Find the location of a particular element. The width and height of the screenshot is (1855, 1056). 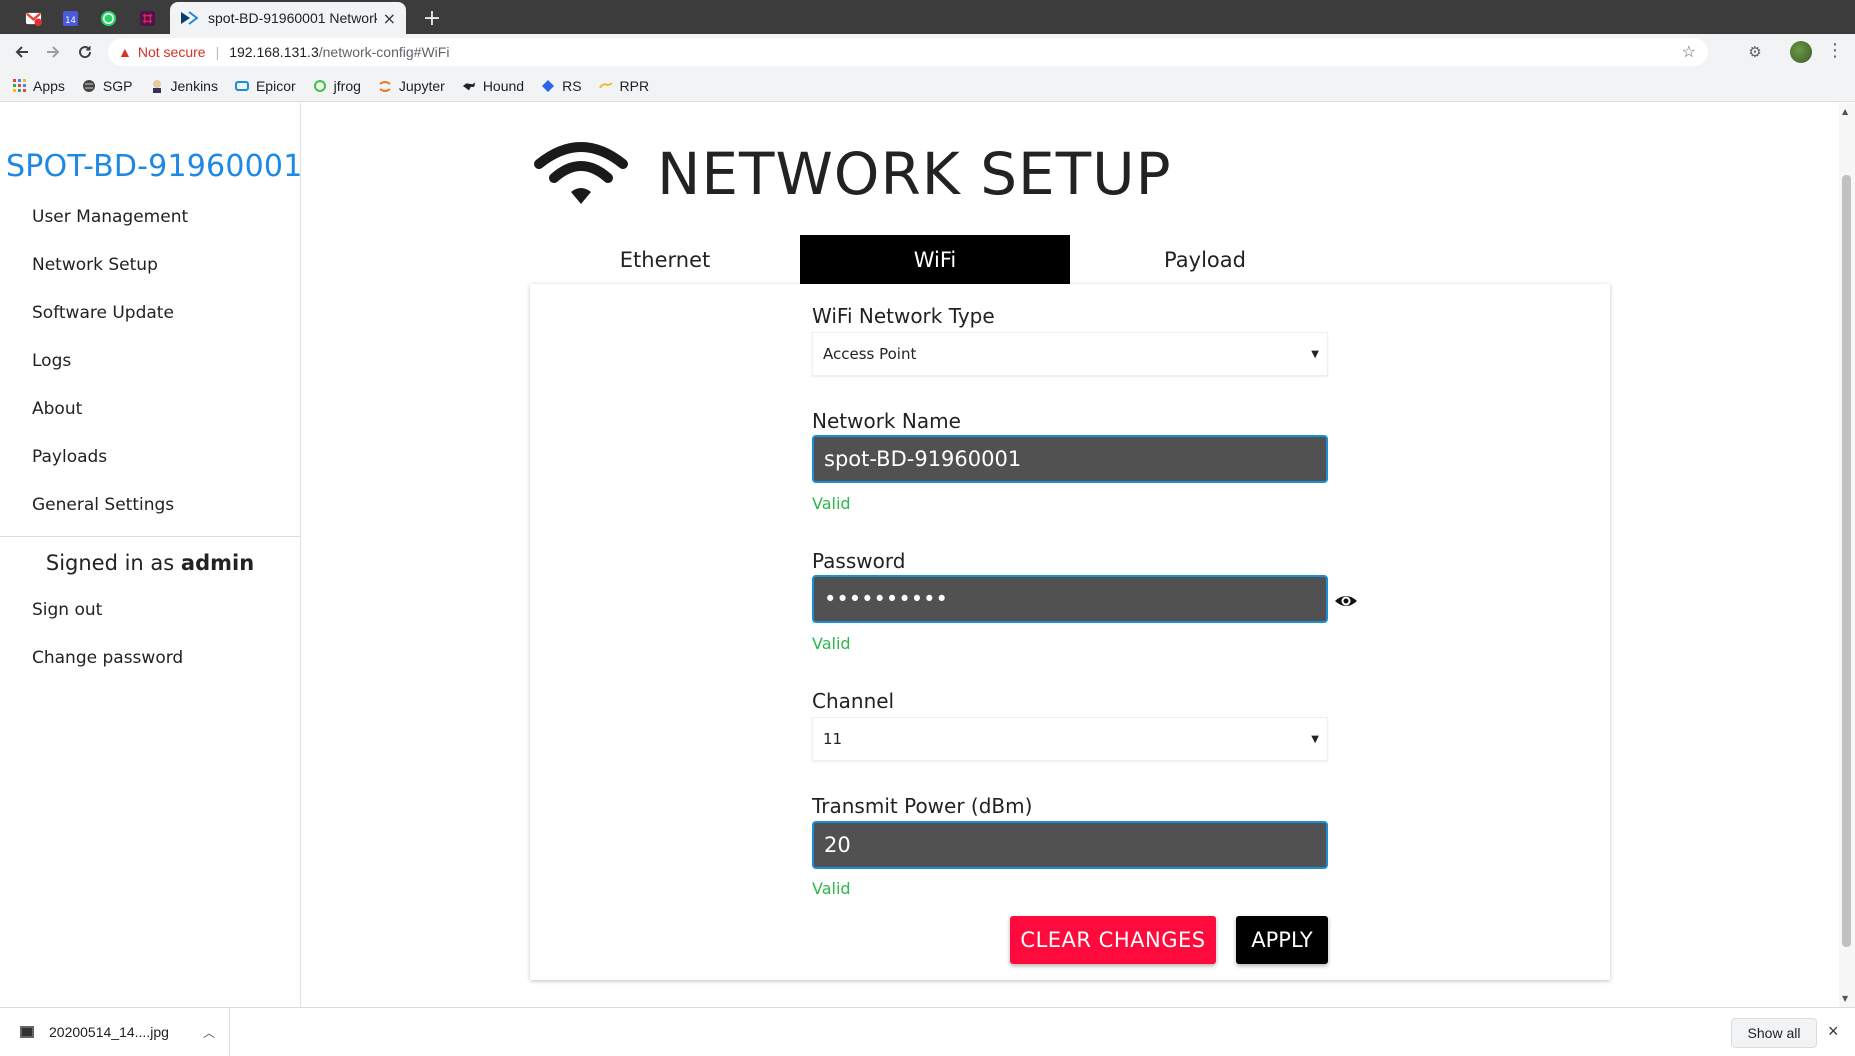

bookmark-hound: Hound is located at coordinates (493, 86).